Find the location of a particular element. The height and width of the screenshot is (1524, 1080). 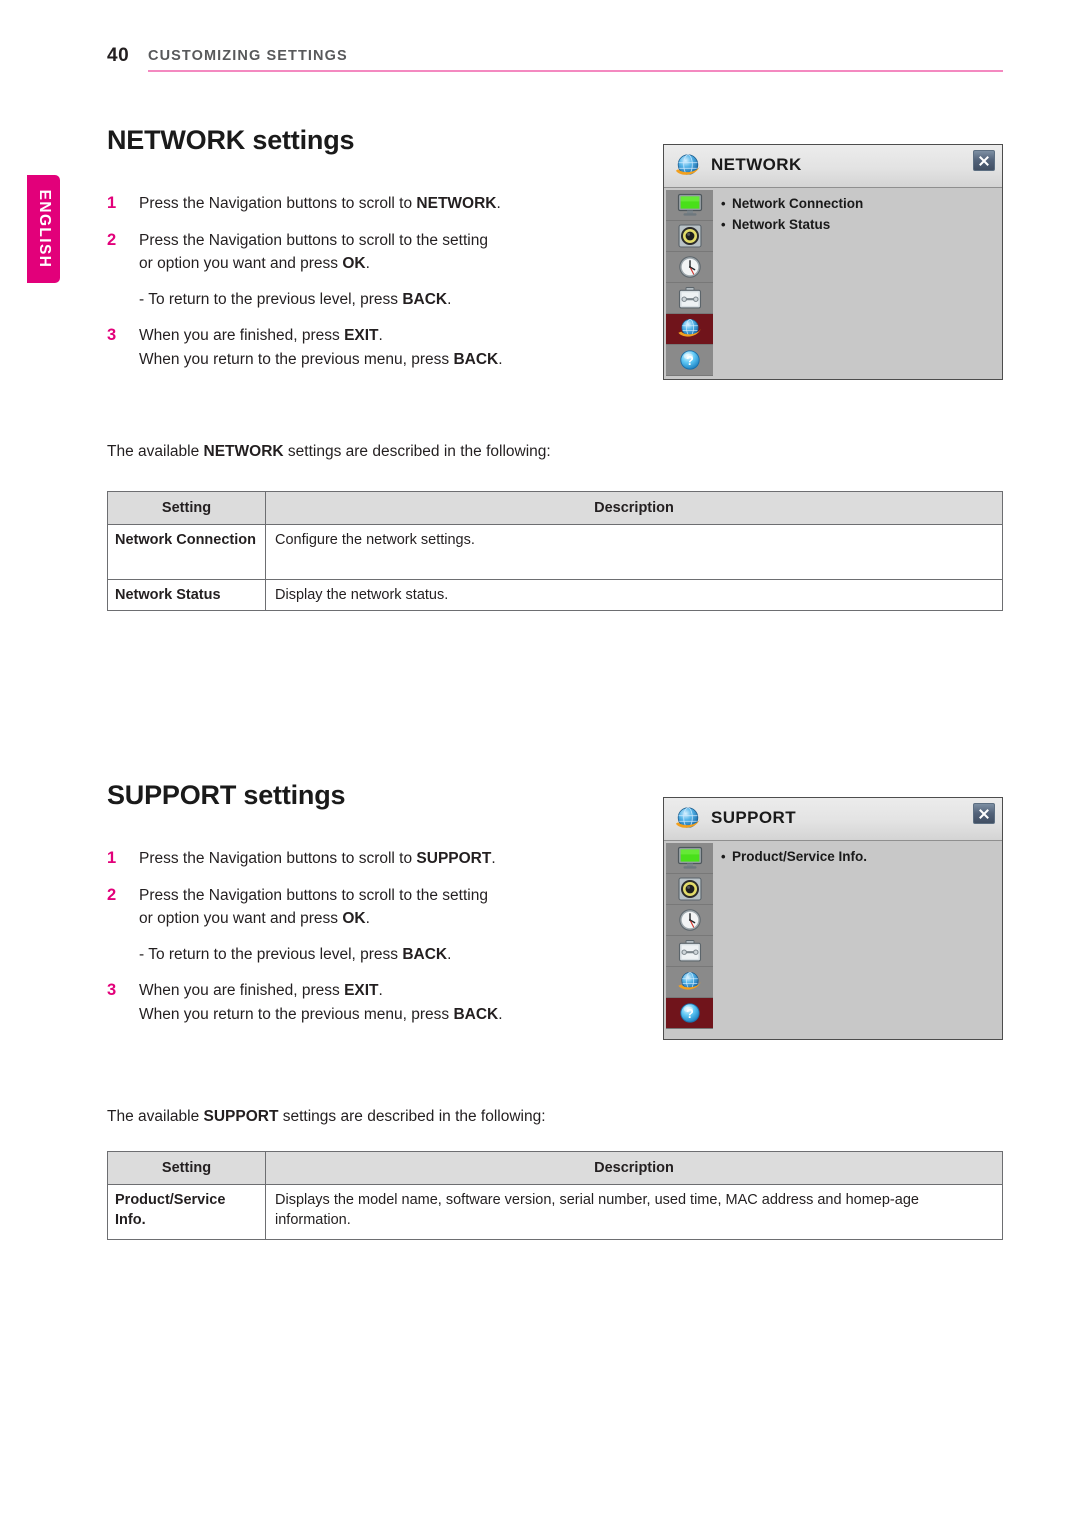

cell-setting-name: Product/Service Info. is located at coordinates (186, 1212).